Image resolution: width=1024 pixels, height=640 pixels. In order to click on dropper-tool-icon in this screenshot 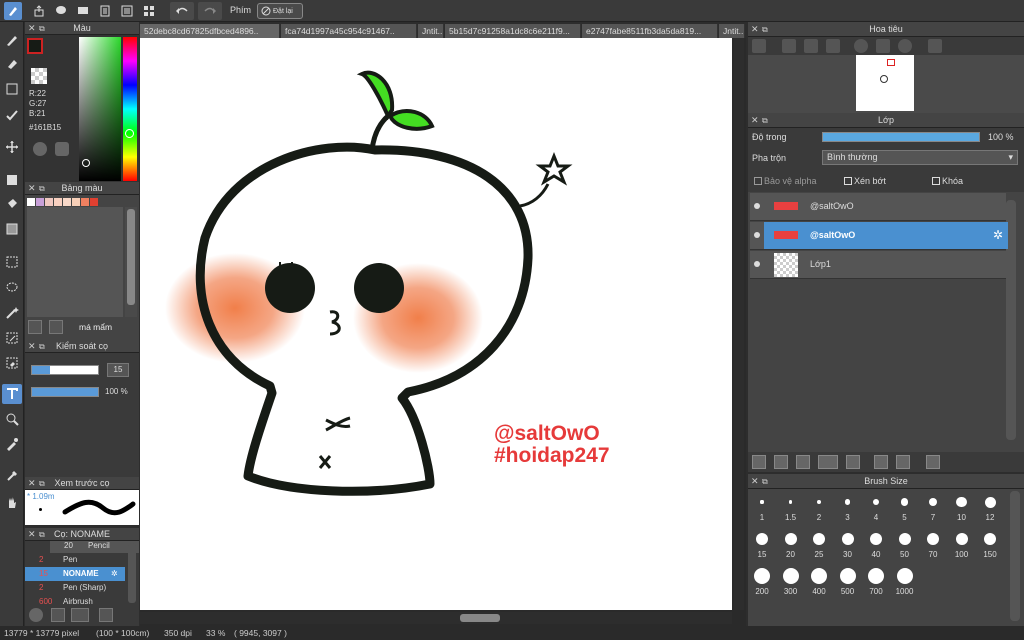, I will do `click(12, 476)`.